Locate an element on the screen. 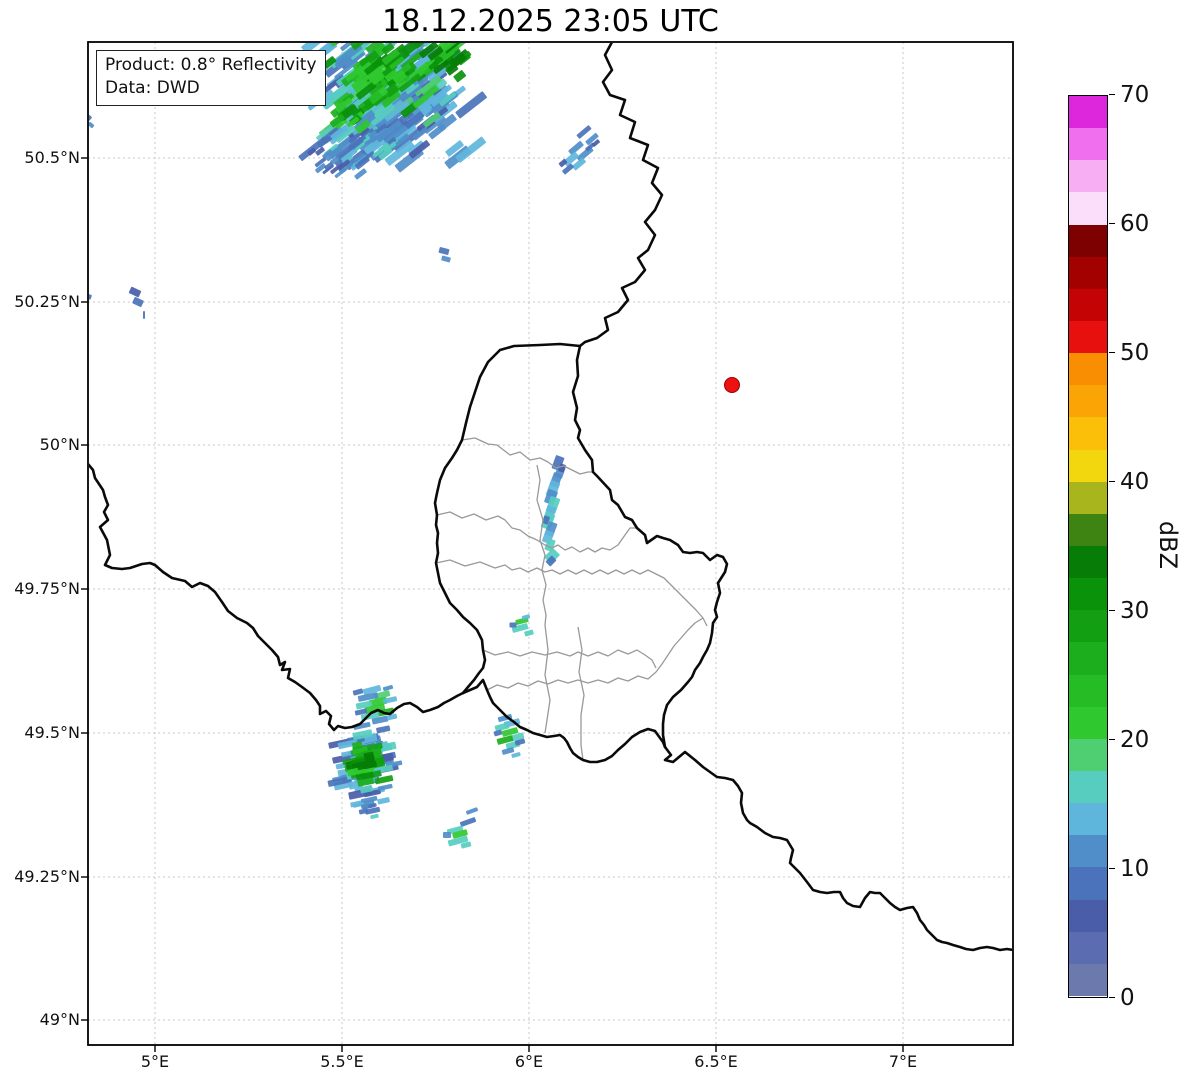 This screenshot has height=1081, width=1202. radar-echo-cluster-sw-storm-cells is located at coordinates (365, 770).